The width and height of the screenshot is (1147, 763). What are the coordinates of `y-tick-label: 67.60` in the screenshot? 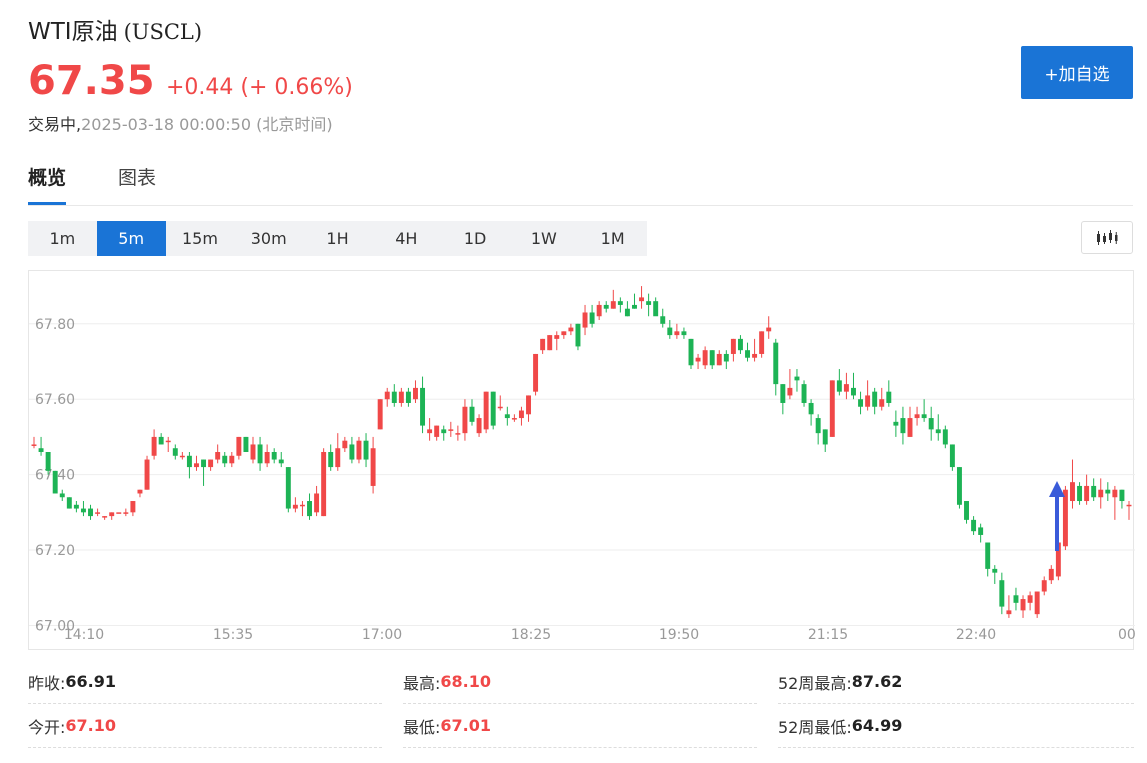 It's located at (55, 400).